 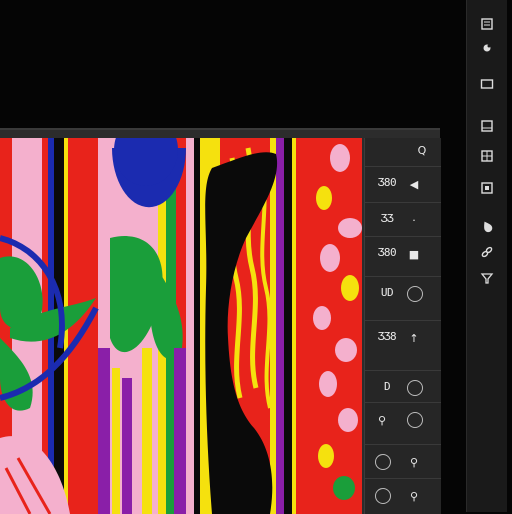 I want to click on search-icon: Q, so click(x=422, y=150).